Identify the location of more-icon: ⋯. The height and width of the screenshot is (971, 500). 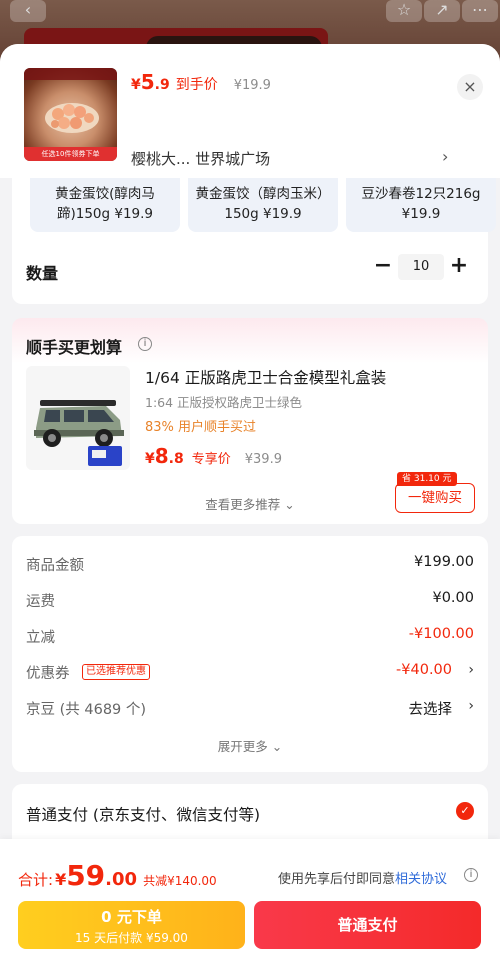
(480, 11).